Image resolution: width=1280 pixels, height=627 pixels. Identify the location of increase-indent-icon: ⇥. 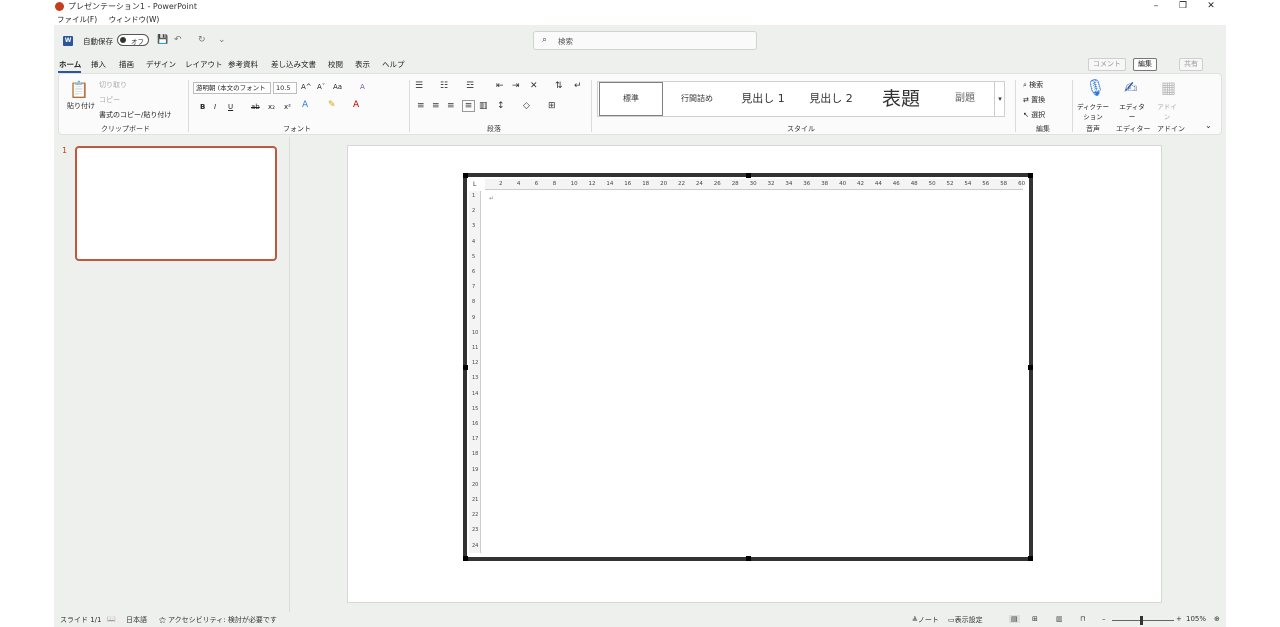
(516, 86).